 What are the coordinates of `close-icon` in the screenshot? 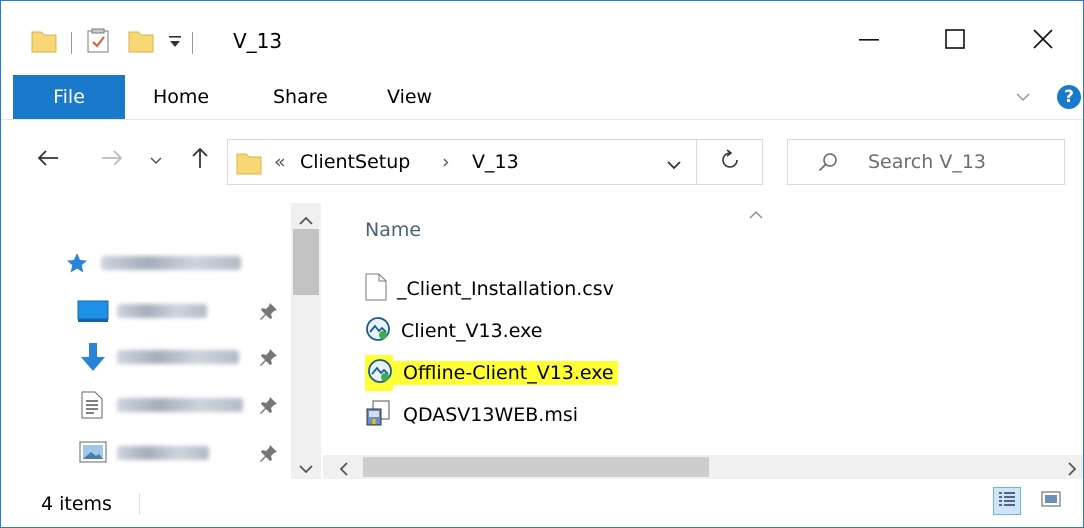 It's located at (1043, 41).